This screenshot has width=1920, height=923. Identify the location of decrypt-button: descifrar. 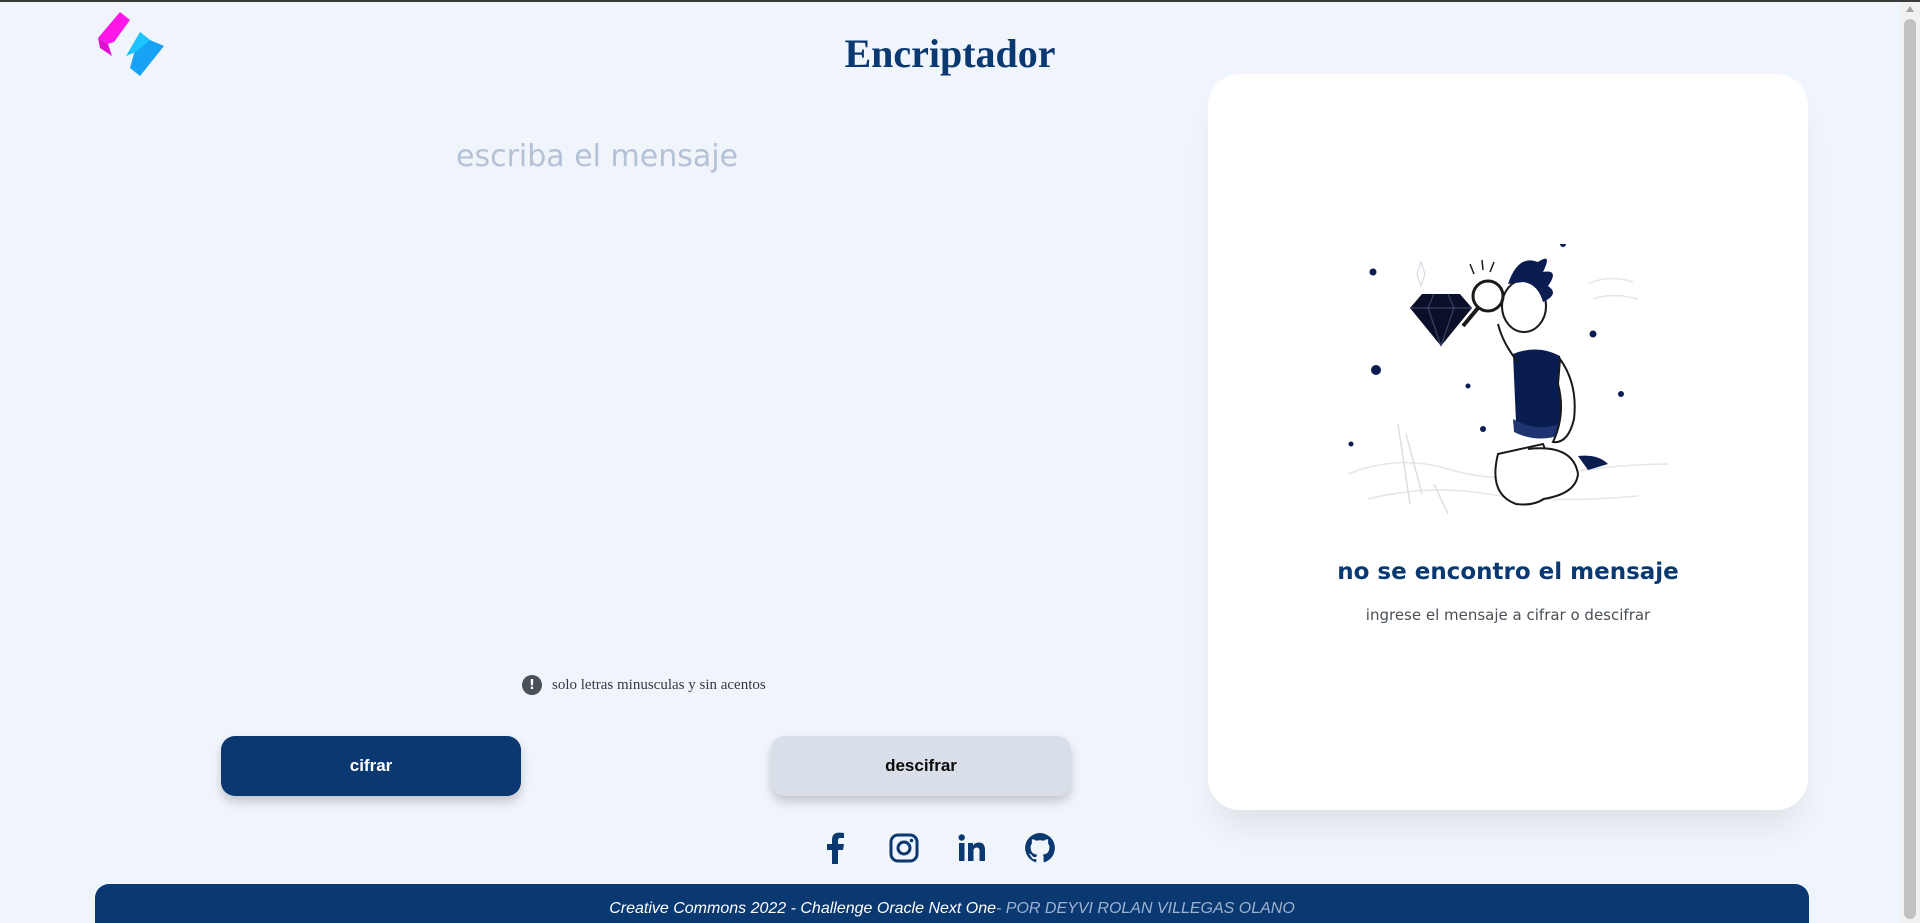
(921, 766).